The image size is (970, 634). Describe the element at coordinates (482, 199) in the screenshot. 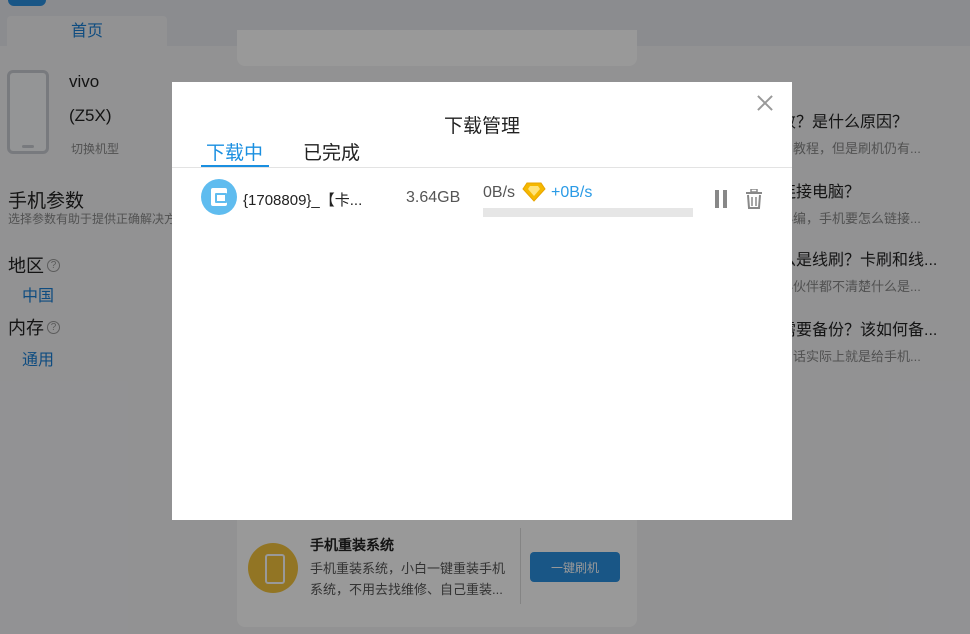

I see `download-row: {1708809}_【卡... 3.64GB 0B/s +0B/s` at that location.